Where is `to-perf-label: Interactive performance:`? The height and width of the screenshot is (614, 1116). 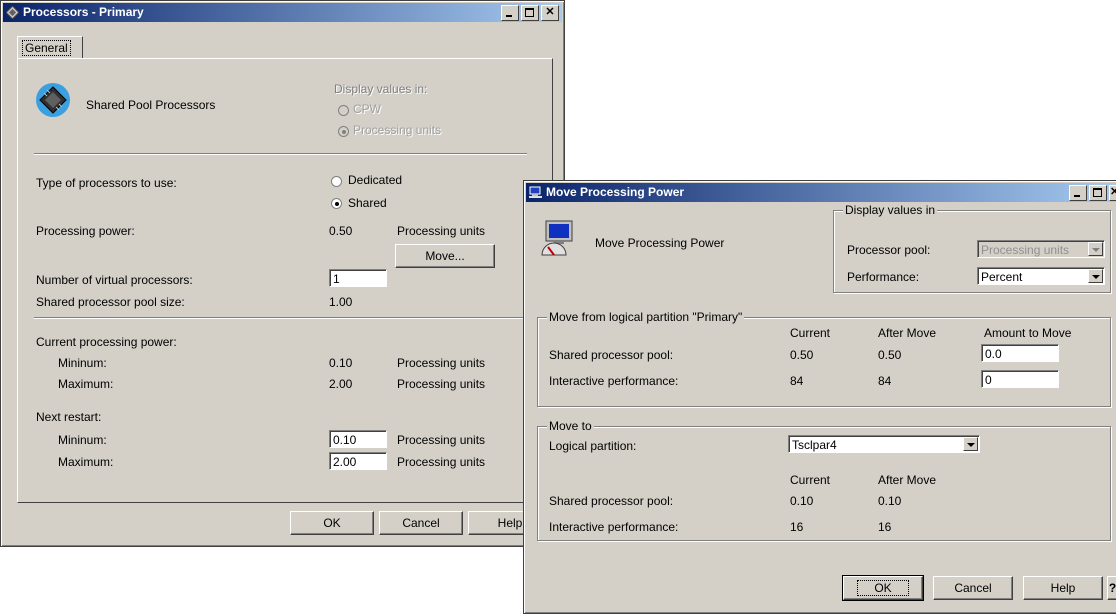 to-perf-label: Interactive performance: is located at coordinates (614, 527).